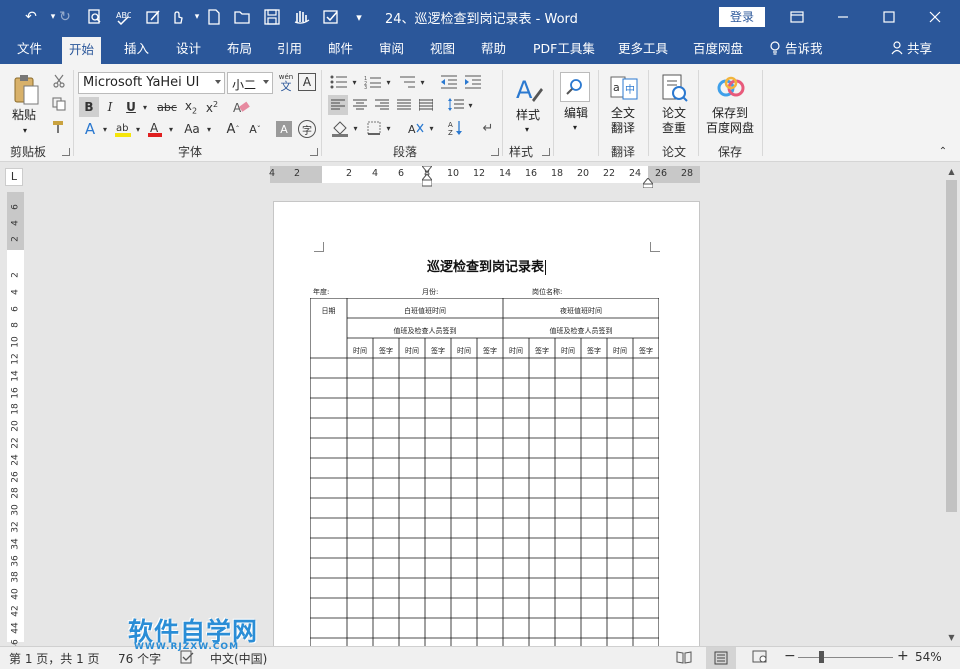 Image resolution: width=960 pixels, height=669 pixels. What do you see at coordinates (187, 658) in the screenshot?
I see `proofing-icon` at bounding box center [187, 658].